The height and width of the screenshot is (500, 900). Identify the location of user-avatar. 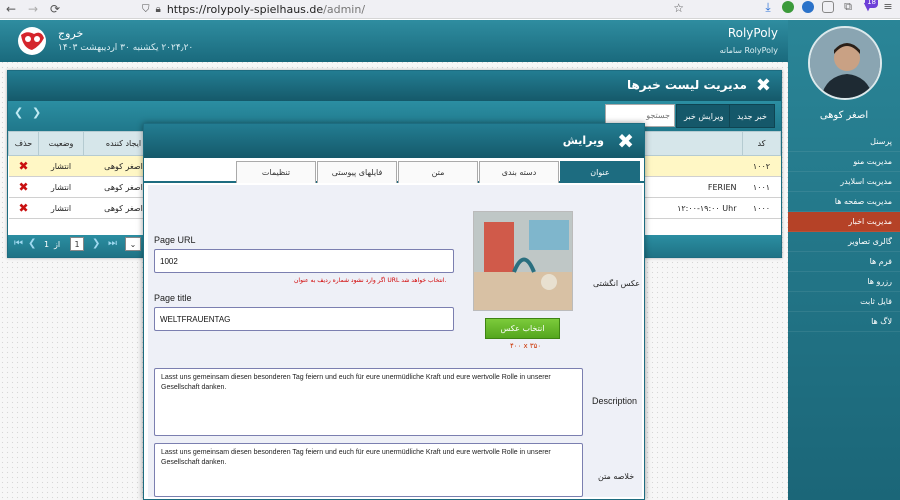
(845, 63).